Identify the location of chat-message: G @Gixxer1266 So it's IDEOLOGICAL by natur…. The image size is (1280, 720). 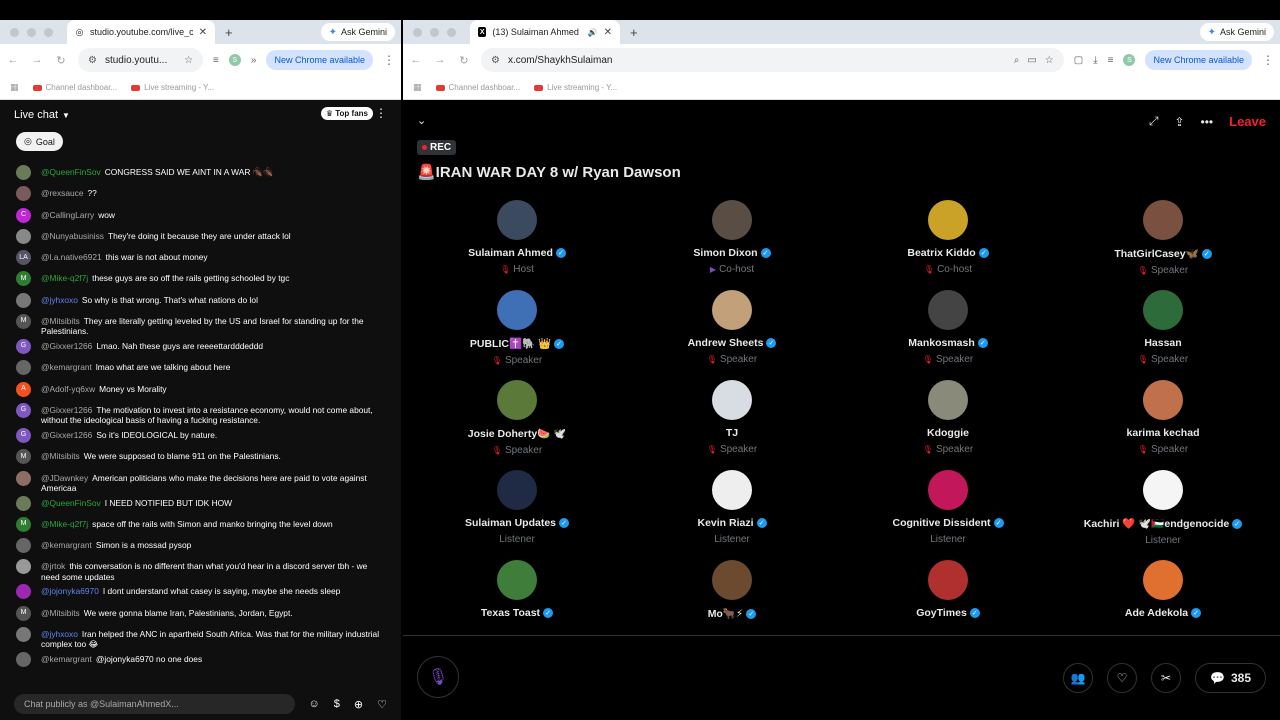
(200, 438).